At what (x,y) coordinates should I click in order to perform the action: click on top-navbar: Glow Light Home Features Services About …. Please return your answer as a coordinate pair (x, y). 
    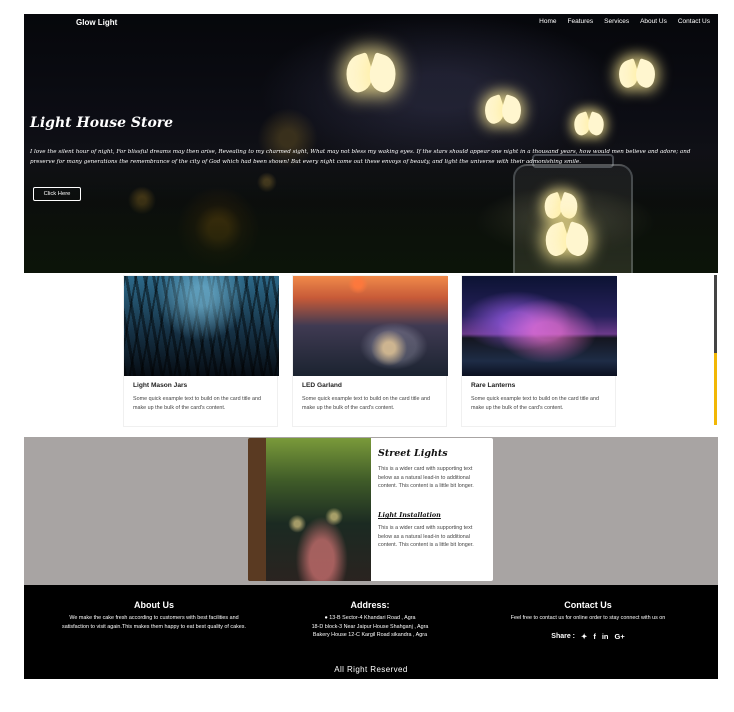
    Looking at the image, I should click on (371, 23).